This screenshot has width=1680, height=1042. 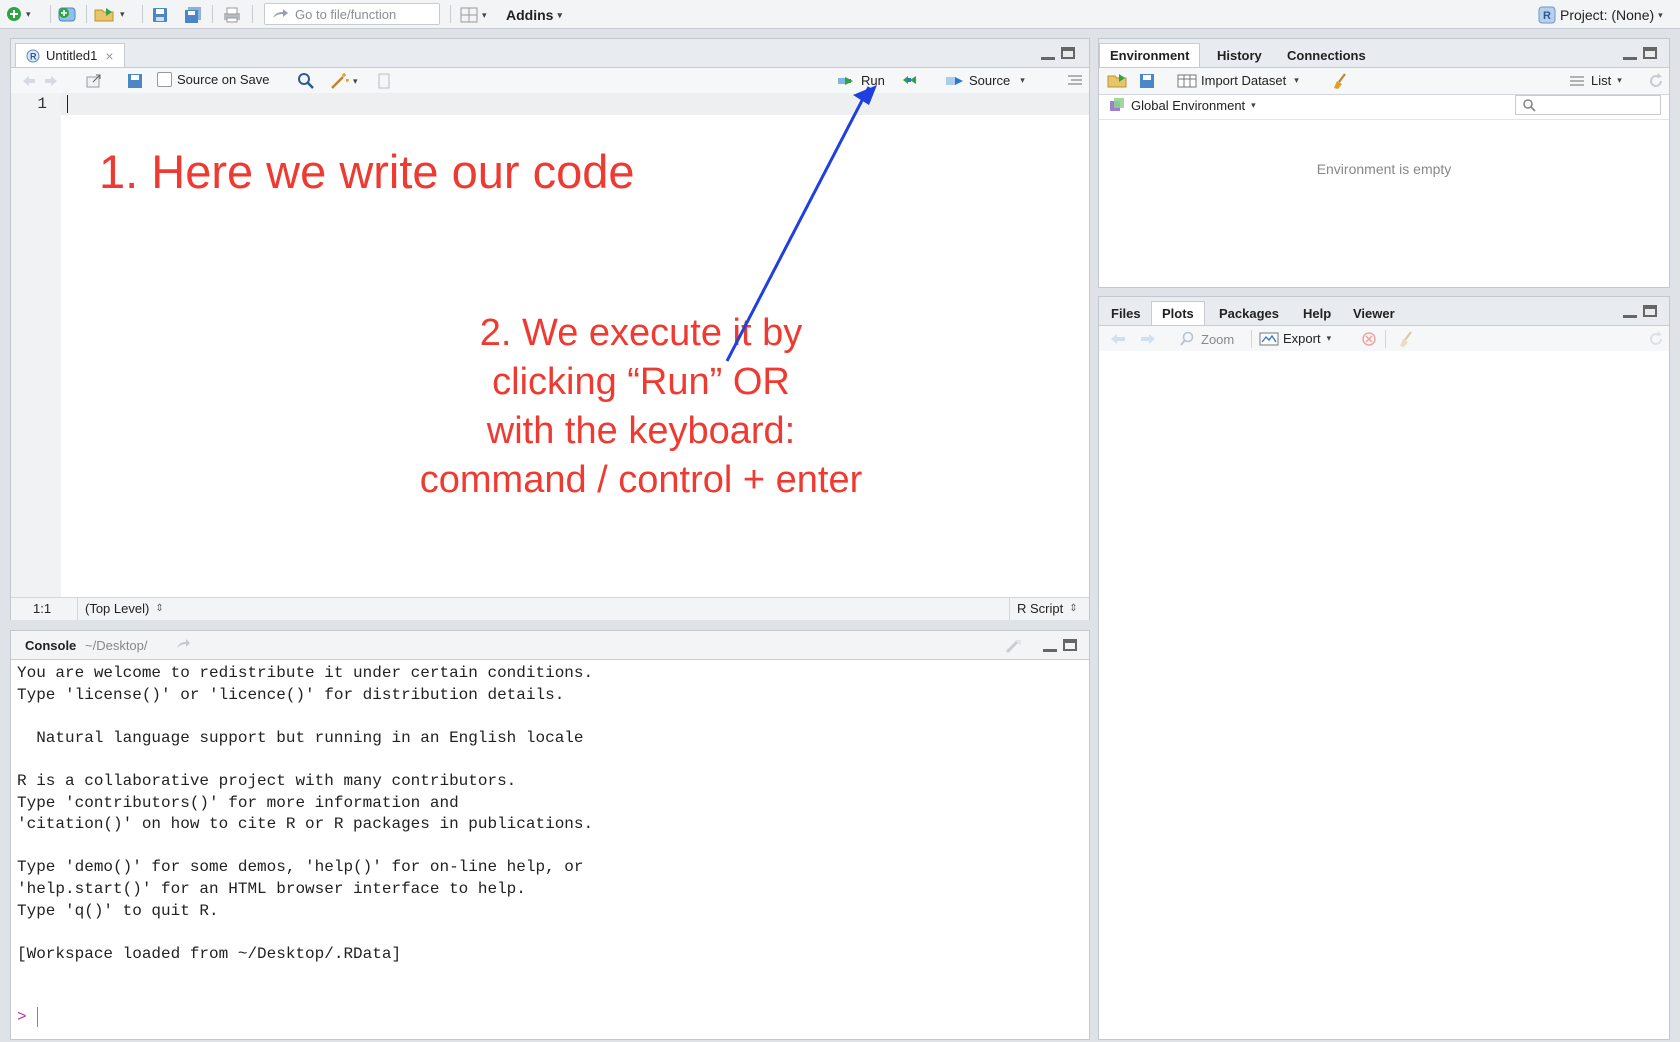 I want to click on tab-help: Help, so click(x=1317, y=313).